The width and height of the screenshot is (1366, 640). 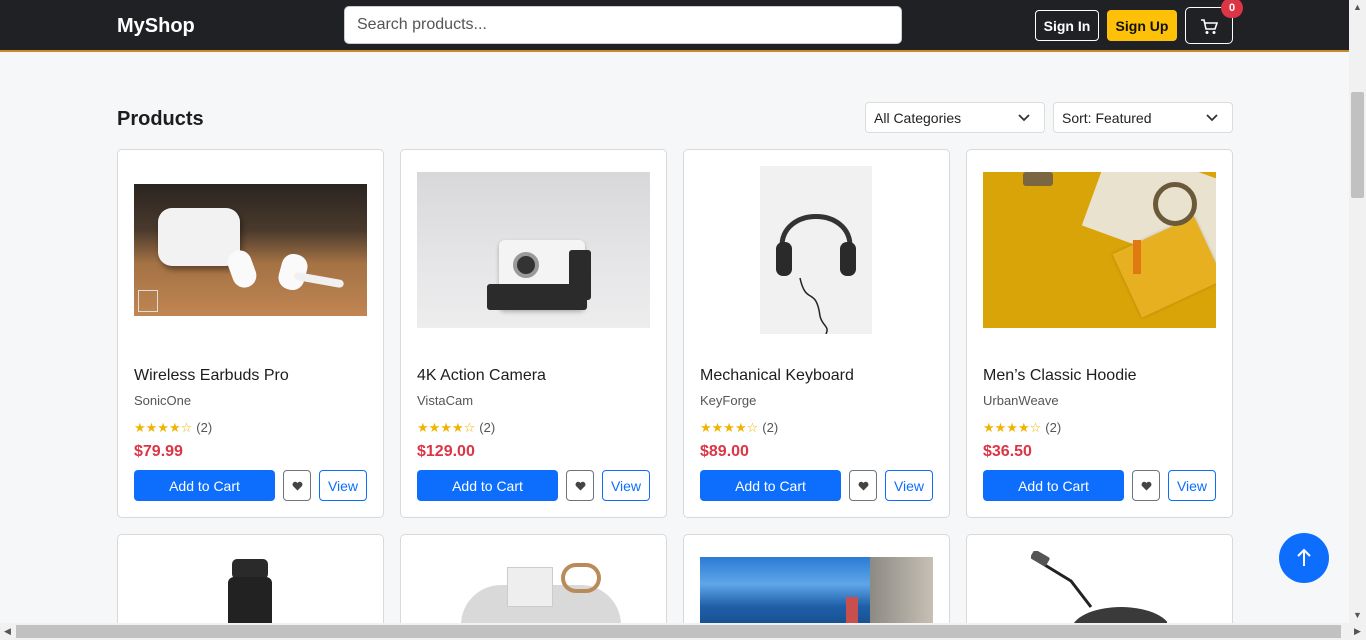 What do you see at coordinates (678, 631) in the screenshot?
I see `horizontal-scrollbar-thumb` at bounding box center [678, 631].